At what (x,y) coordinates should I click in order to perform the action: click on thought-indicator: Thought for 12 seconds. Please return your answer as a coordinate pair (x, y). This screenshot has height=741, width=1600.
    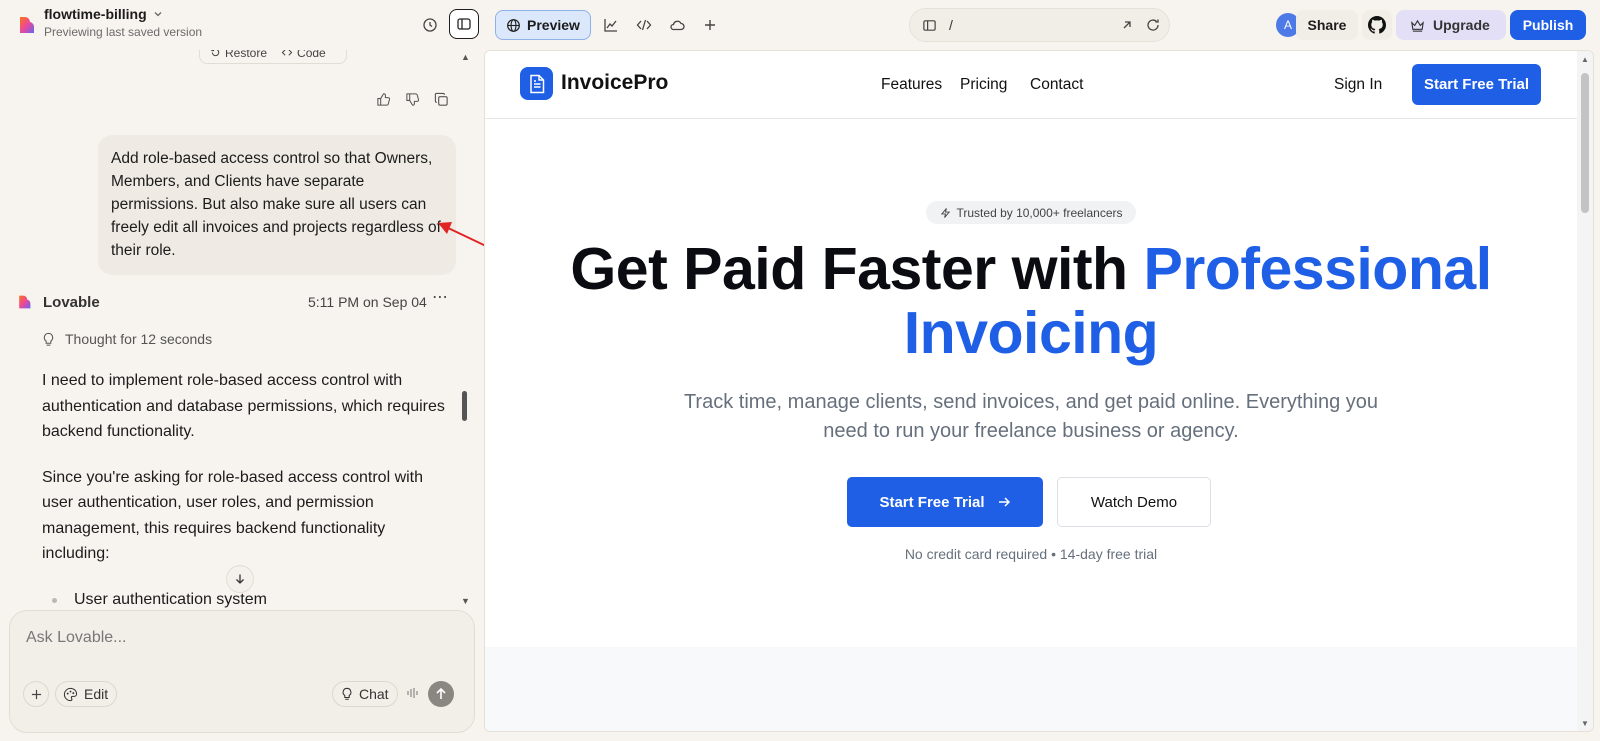
    Looking at the image, I should click on (127, 339).